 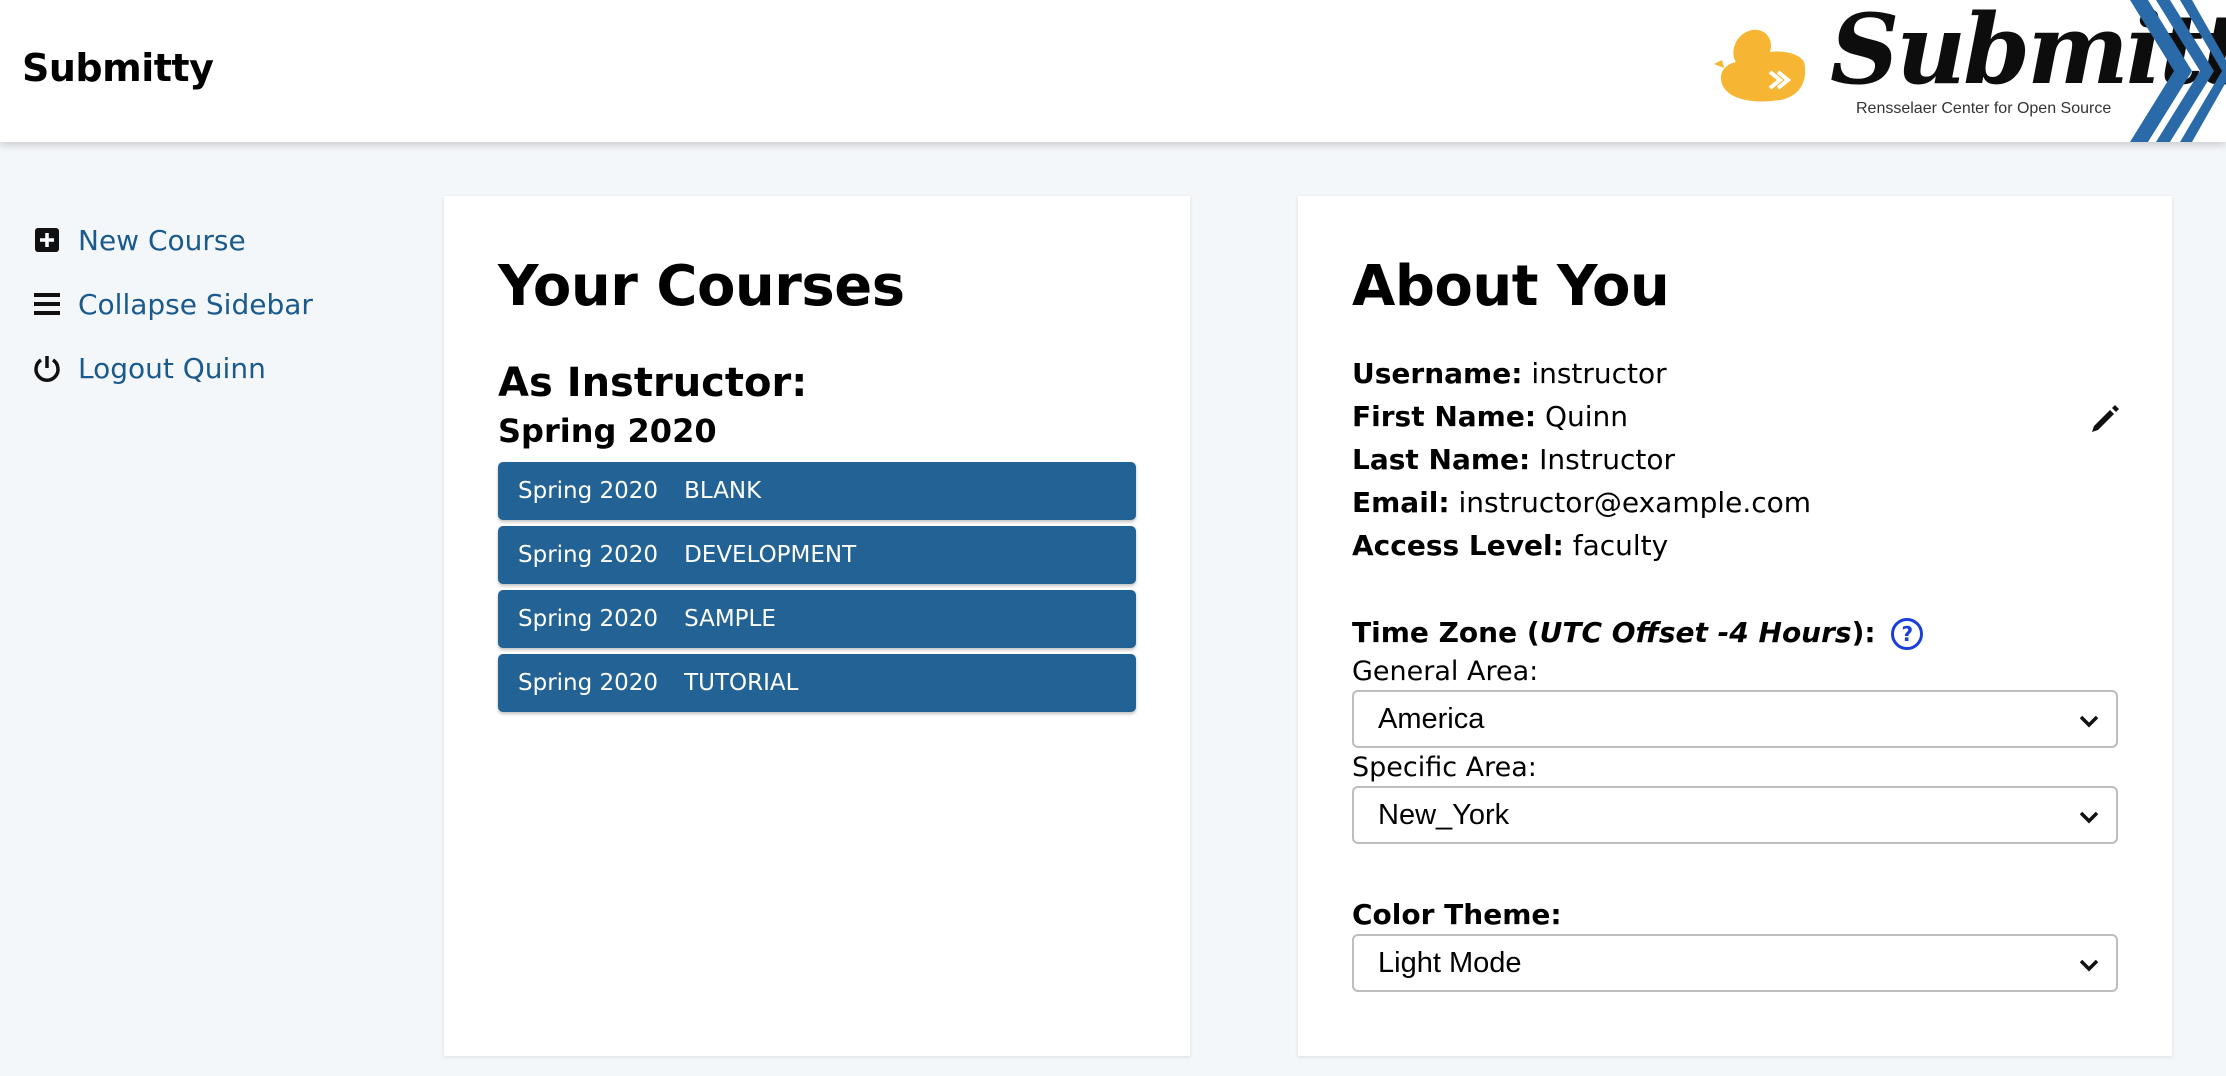 What do you see at coordinates (1490, 416) in the screenshot?
I see `first-name-row: First Name: Quinn` at bounding box center [1490, 416].